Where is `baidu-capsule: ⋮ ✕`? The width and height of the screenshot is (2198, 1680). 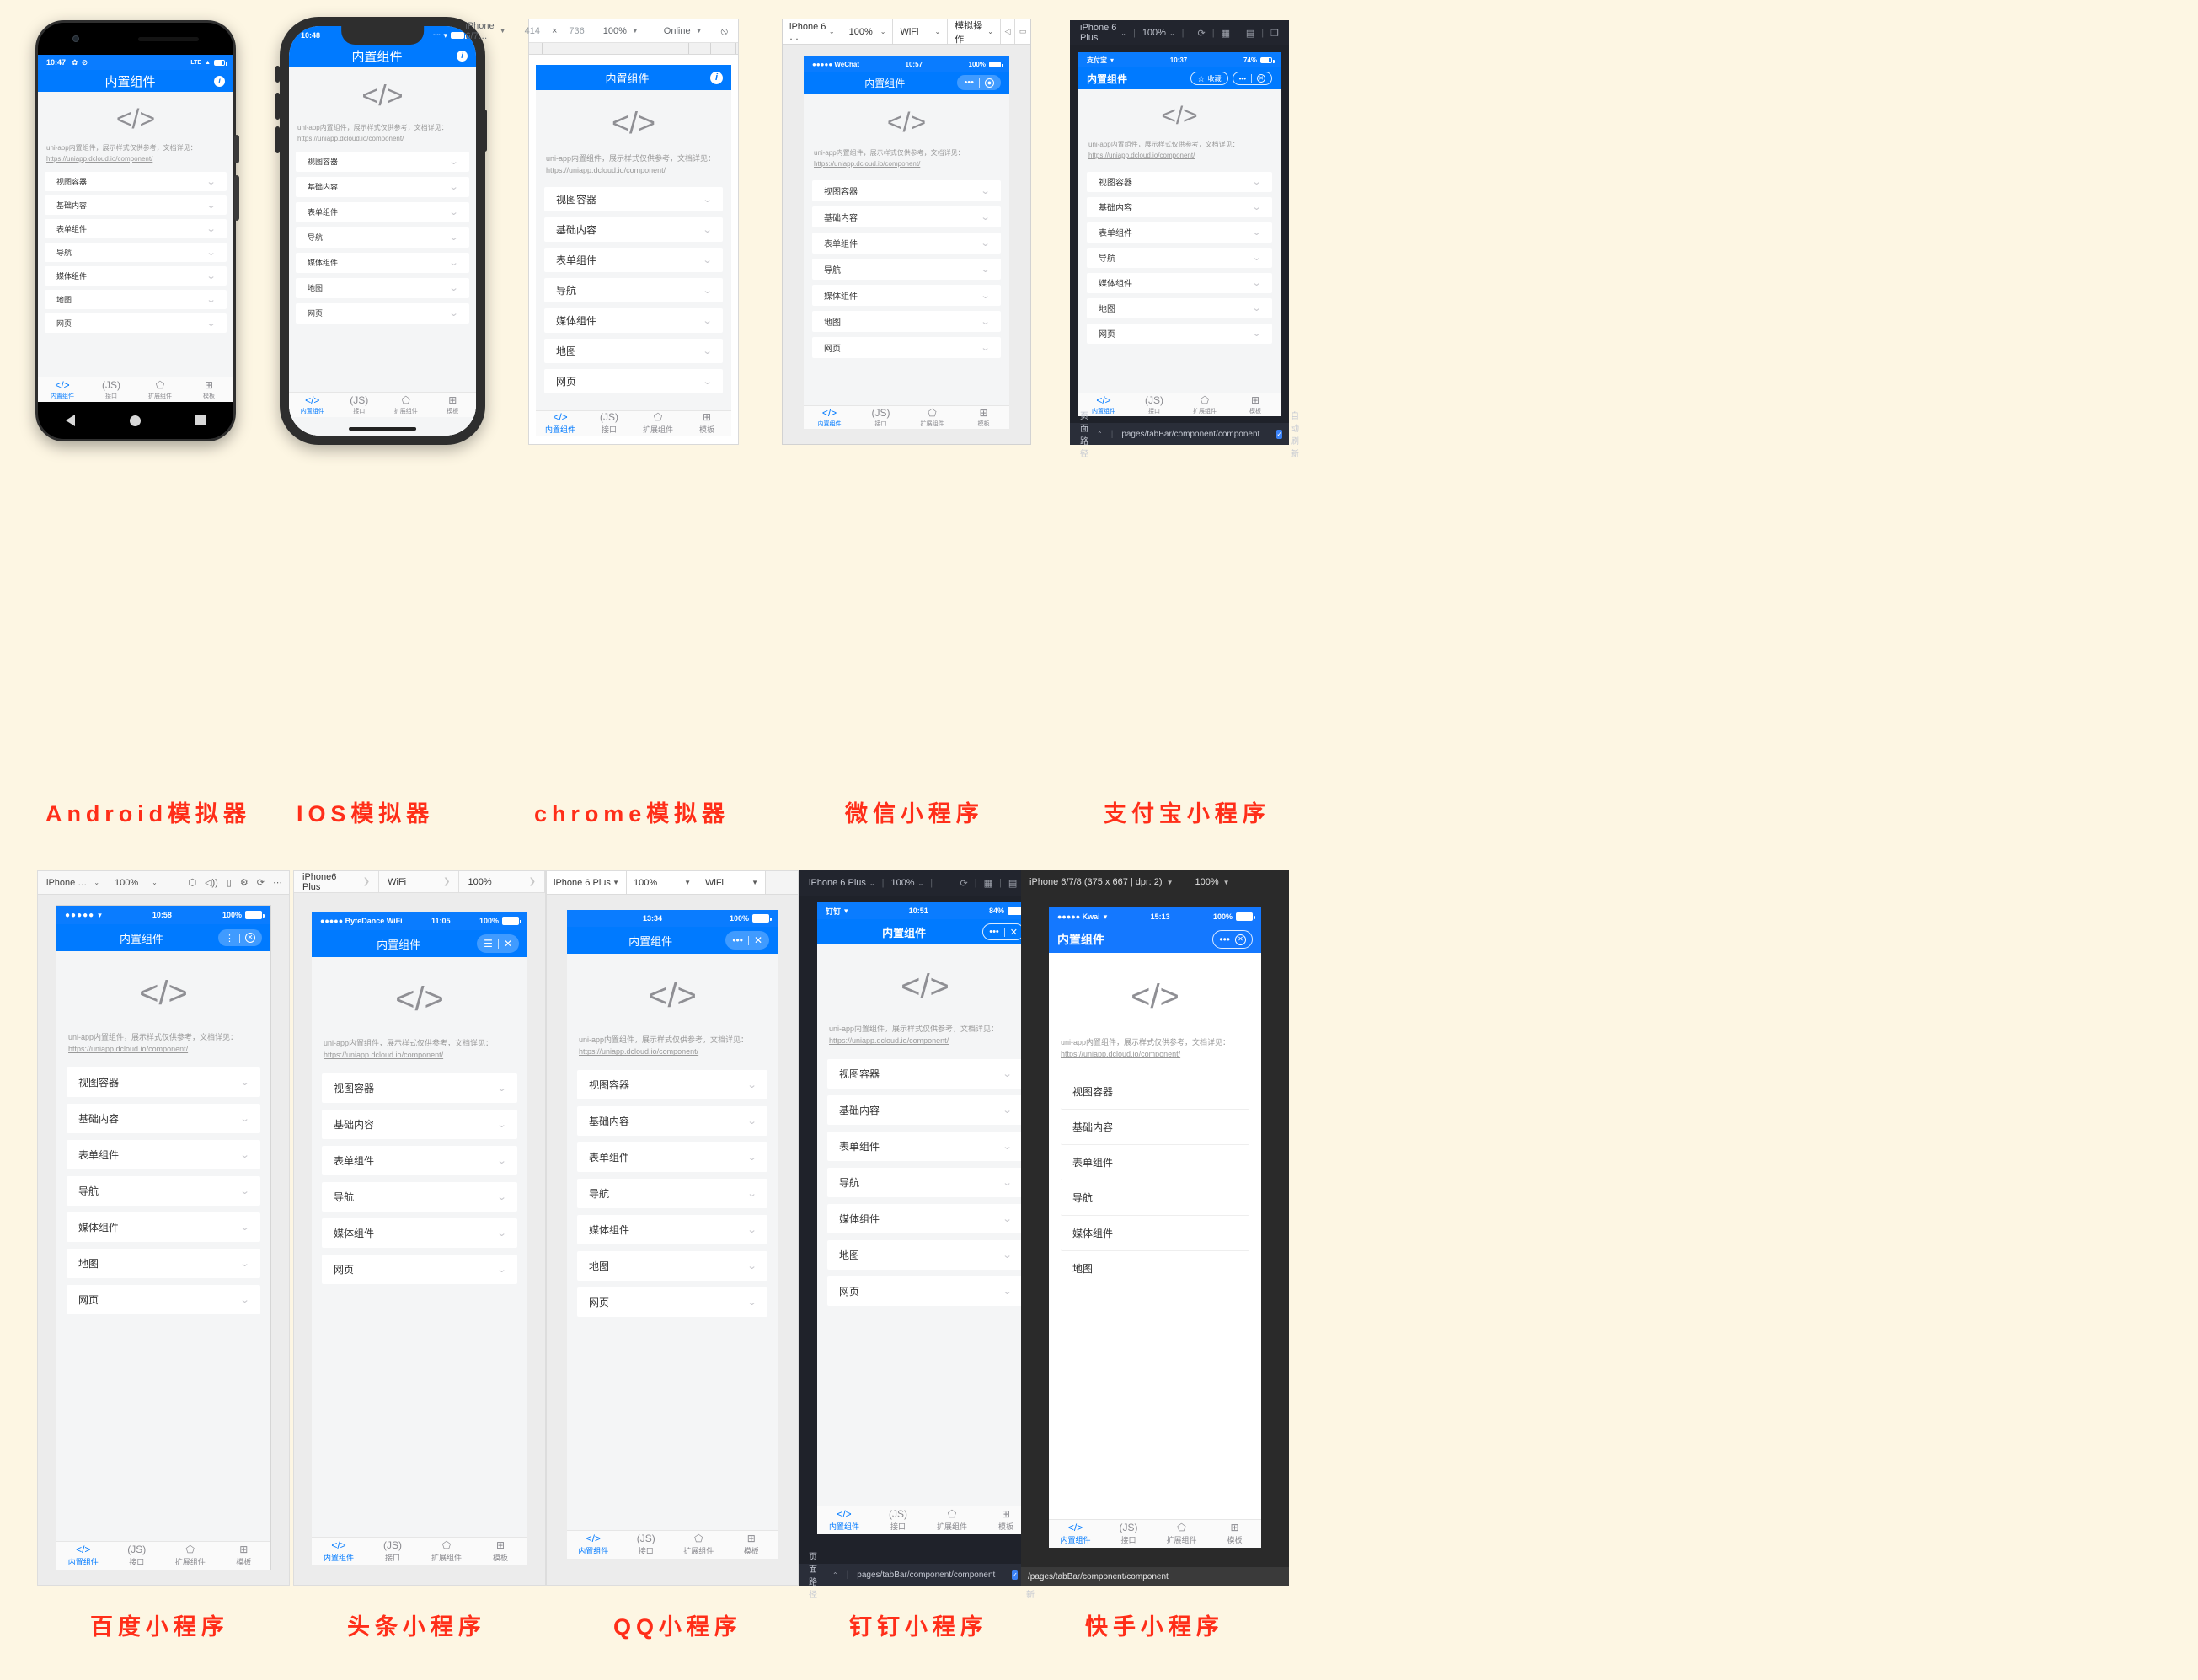 baidu-capsule: ⋮ ✕ is located at coordinates (240, 937).